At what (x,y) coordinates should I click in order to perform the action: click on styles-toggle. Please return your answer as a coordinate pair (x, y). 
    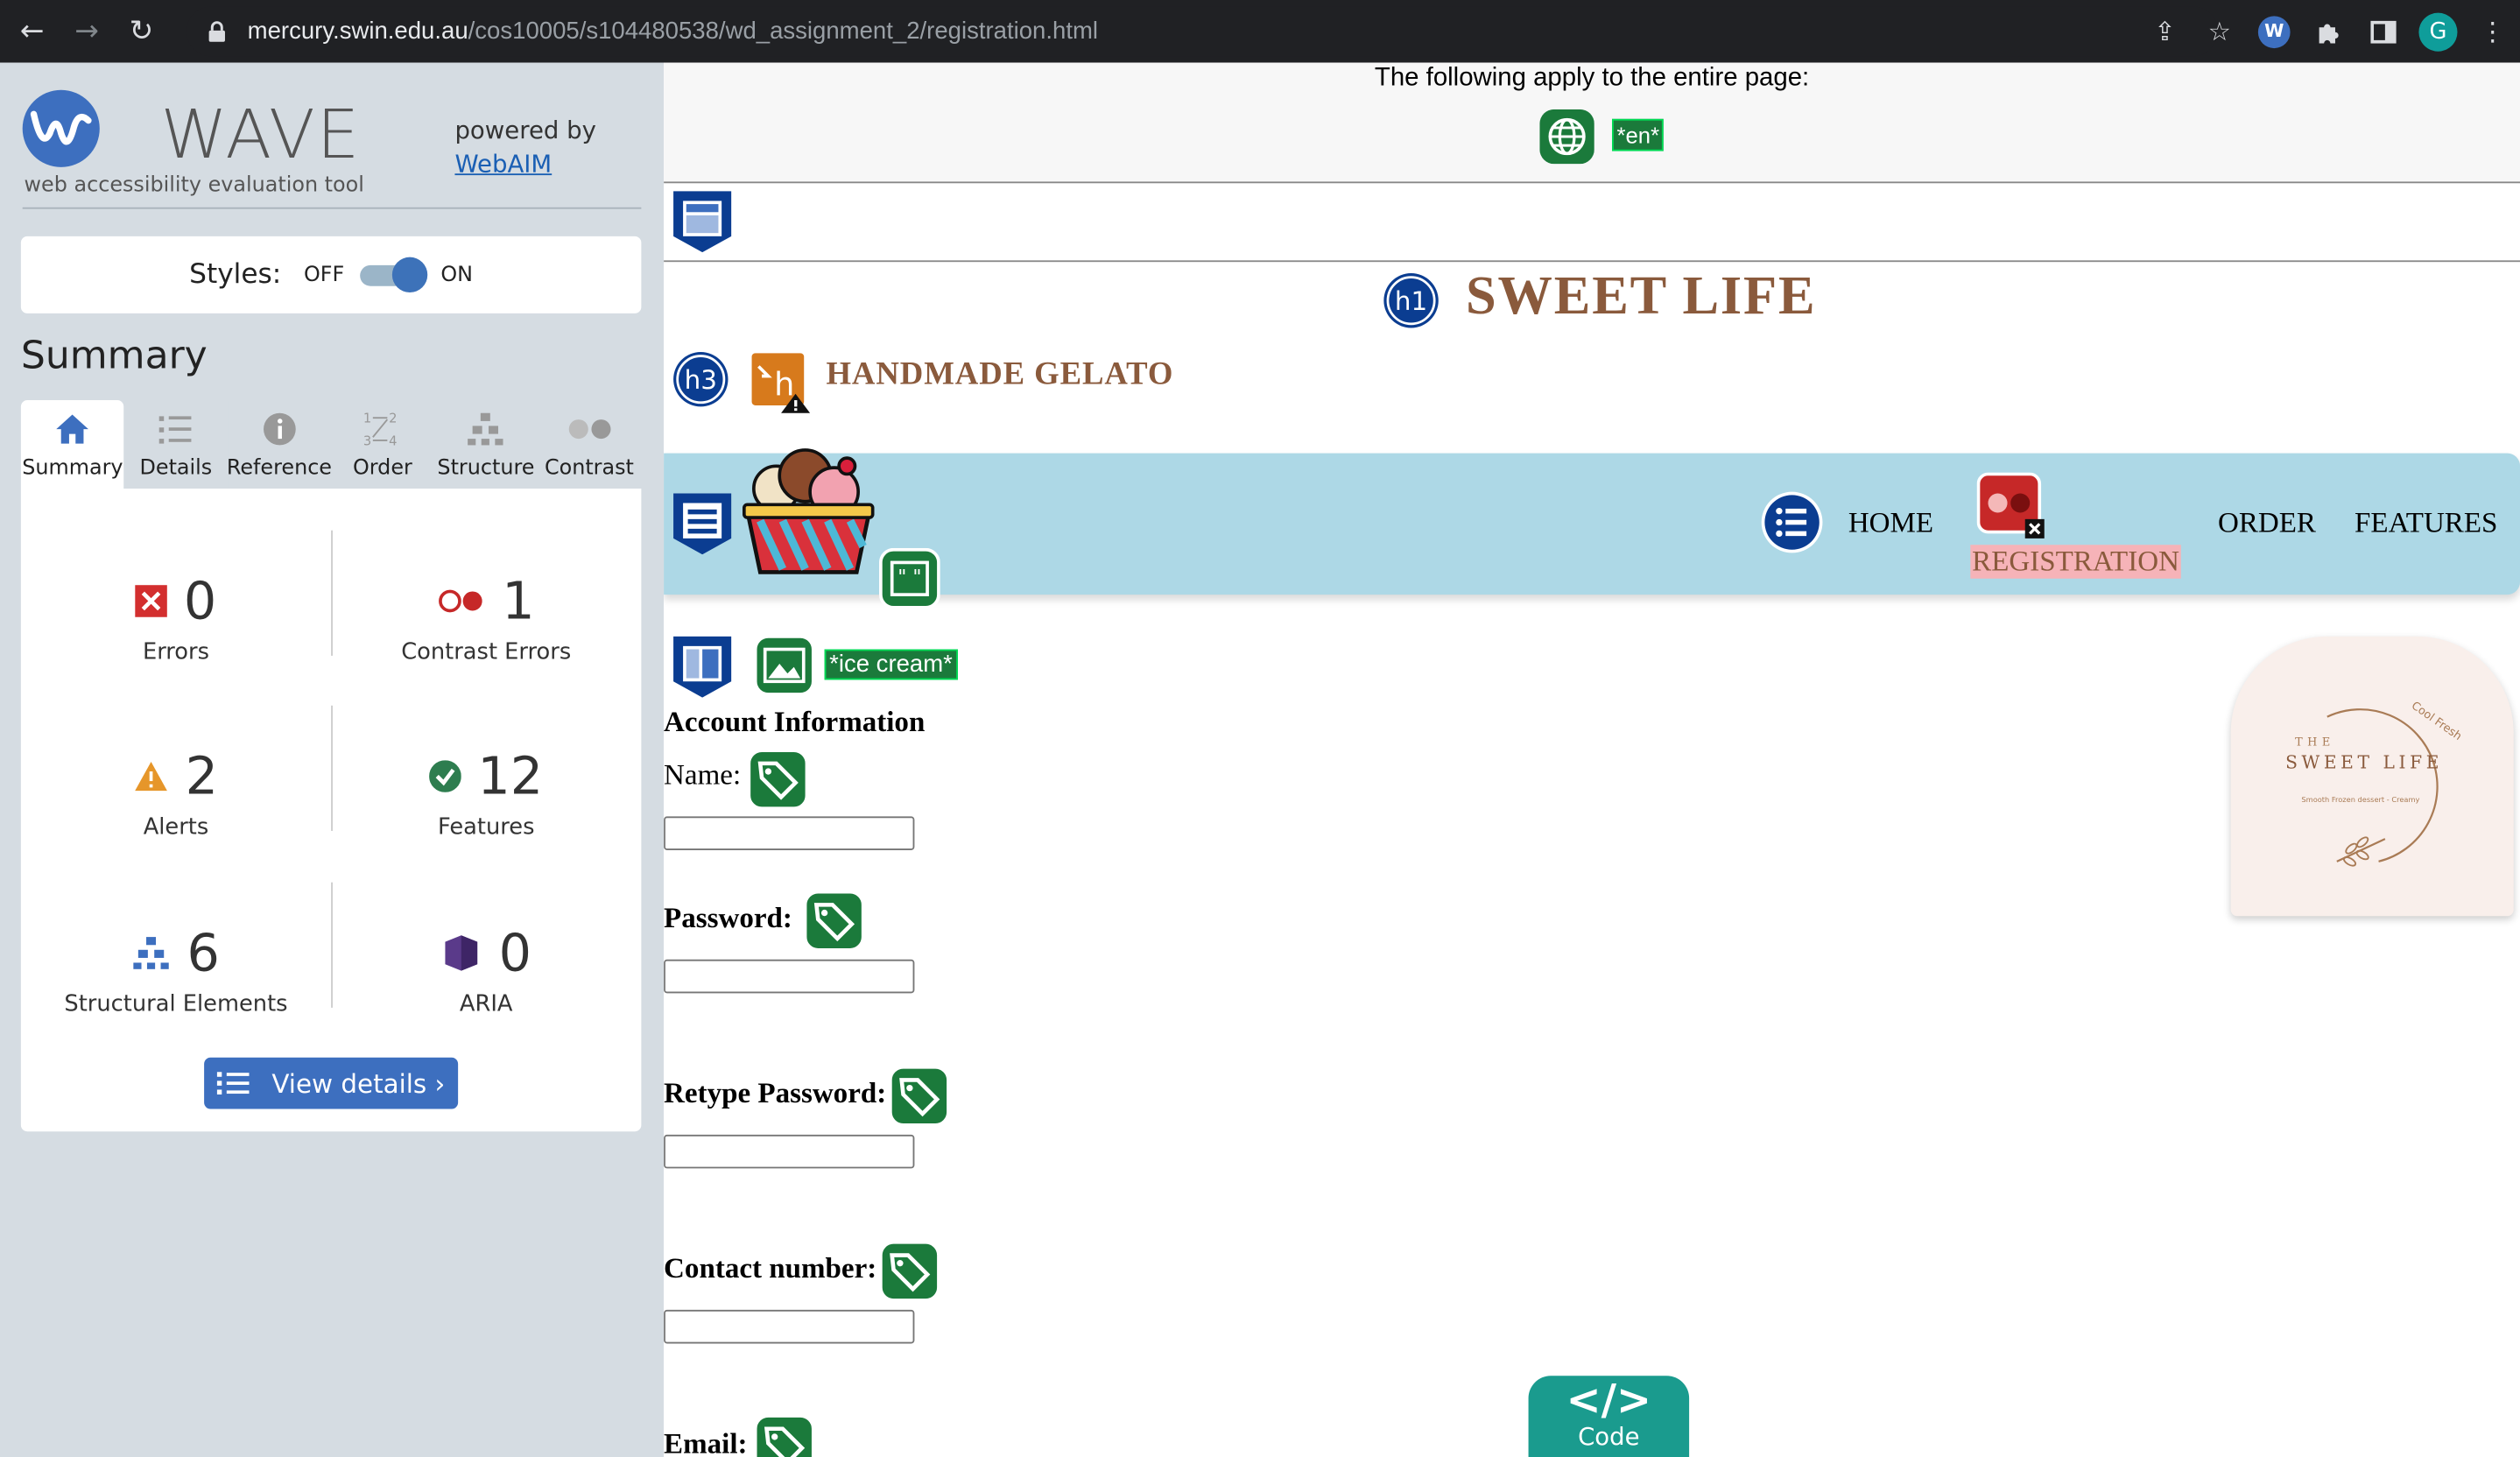
    Looking at the image, I should click on (392, 275).